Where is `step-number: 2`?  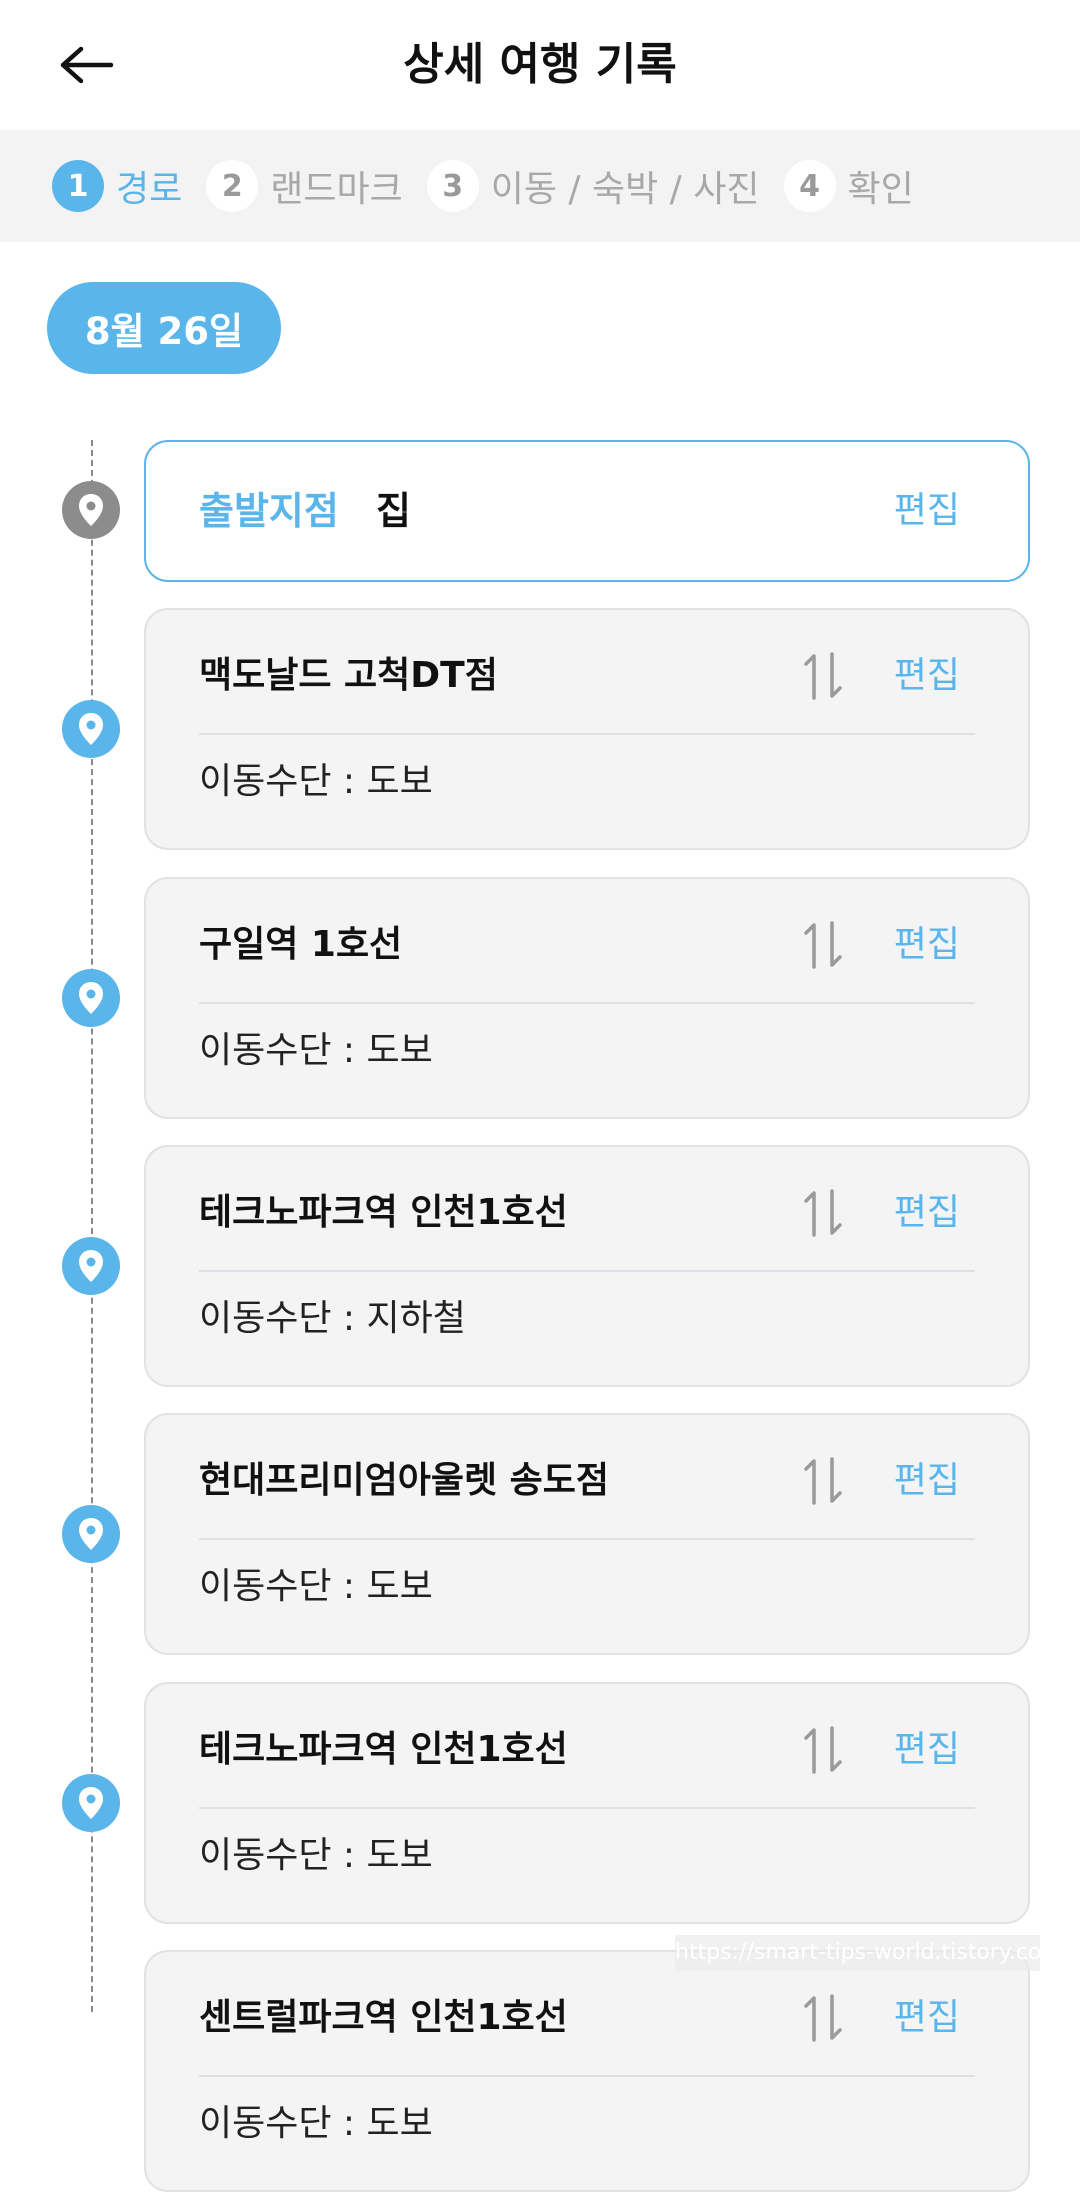
step-number: 2 is located at coordinates (232, 186).